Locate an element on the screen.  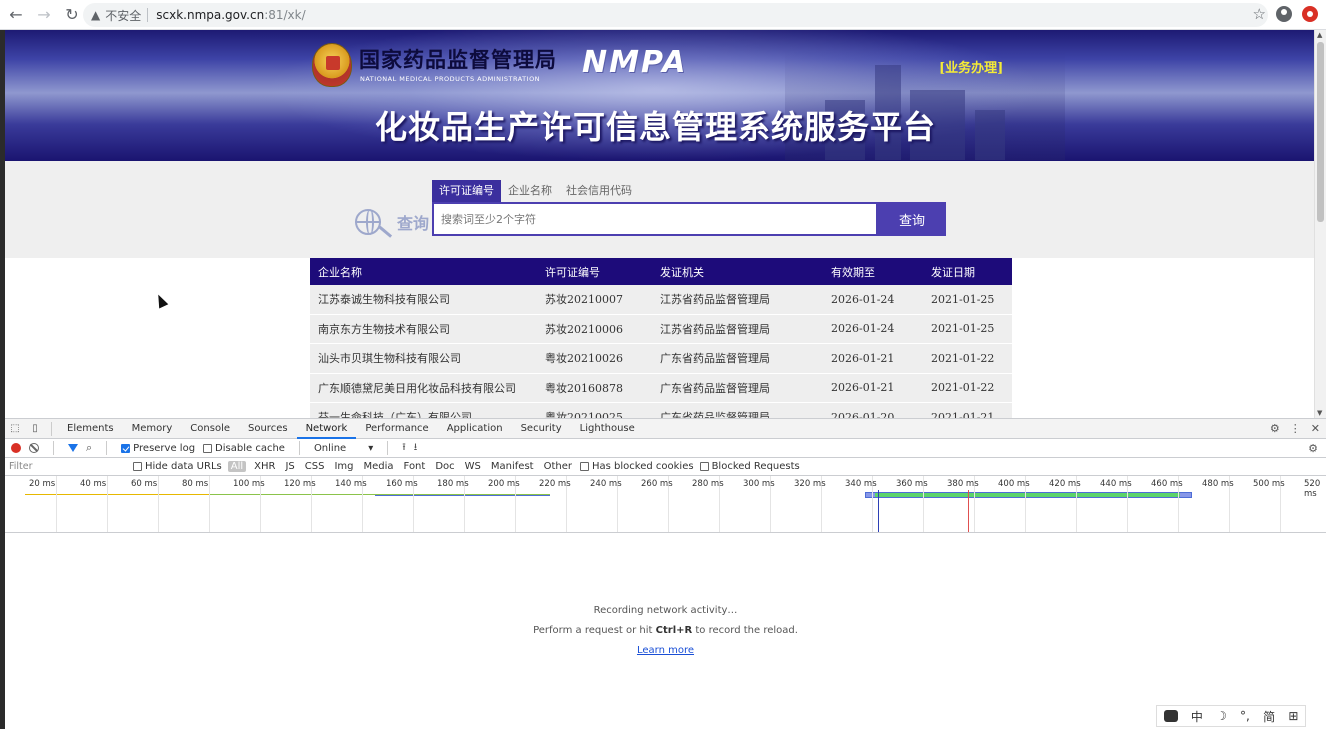
grid-icon: ⊞ is located at coordinates (1293, 716).